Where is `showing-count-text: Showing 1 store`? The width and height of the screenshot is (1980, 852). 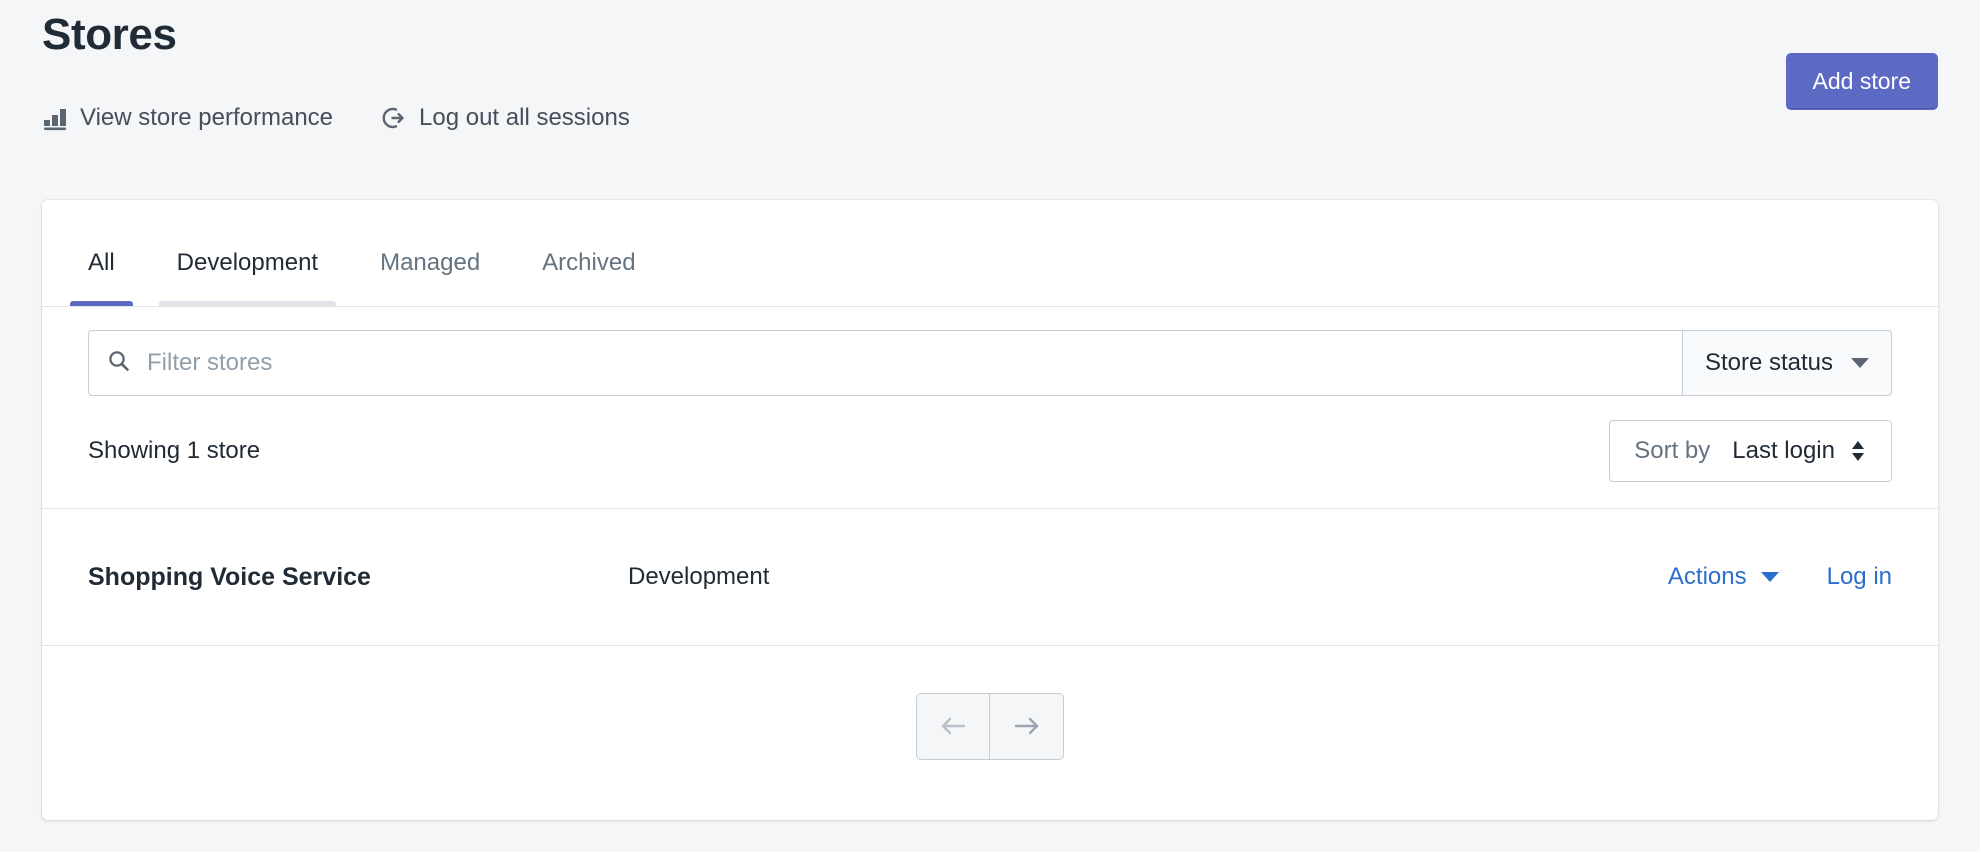 showing-count-text: Showing 1 store is located at coordinates (174, 450).